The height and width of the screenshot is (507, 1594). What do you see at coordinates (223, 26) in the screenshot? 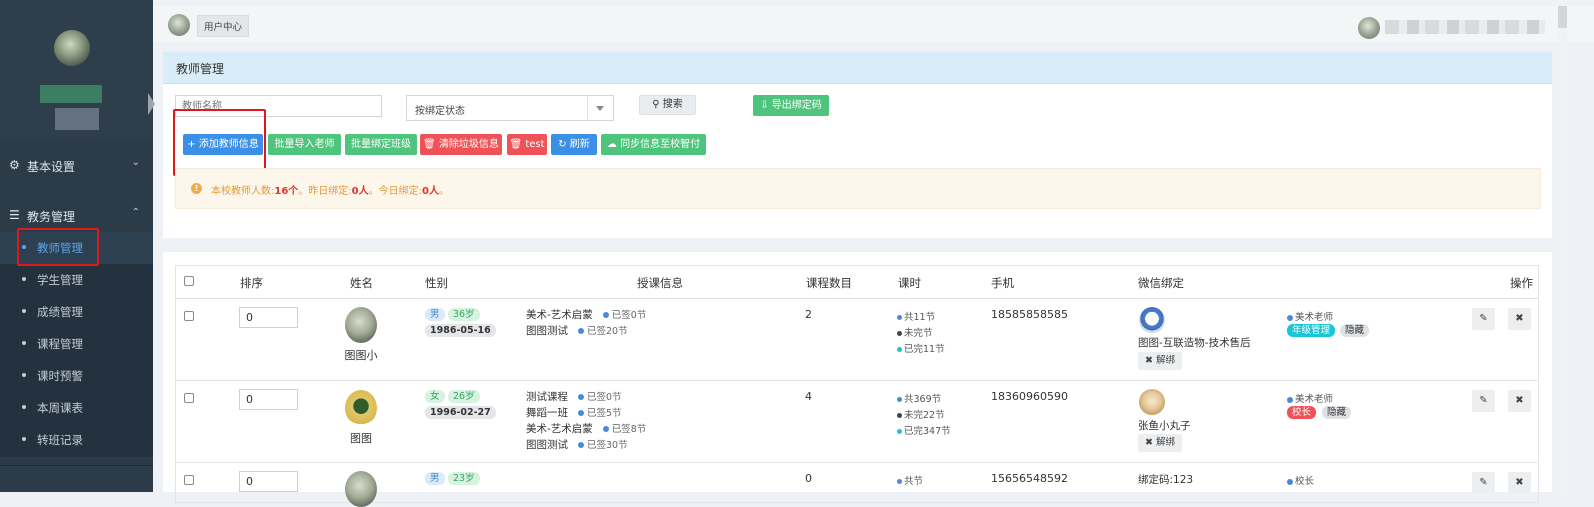
I see `tab-user-center: 用户中心` at bounding box center [223, 26].